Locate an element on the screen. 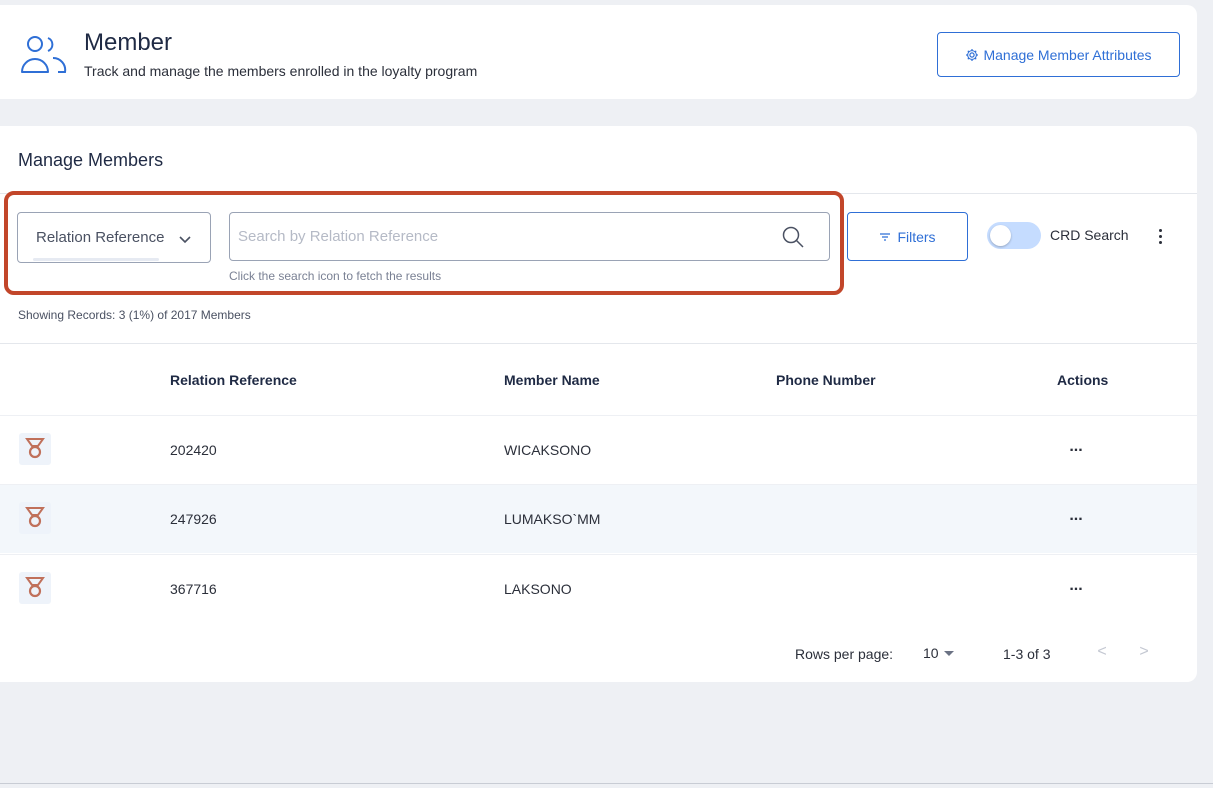 This screenshot has height=788, width=1213. previous-page-button: < is located at coordinates (1102, 653).